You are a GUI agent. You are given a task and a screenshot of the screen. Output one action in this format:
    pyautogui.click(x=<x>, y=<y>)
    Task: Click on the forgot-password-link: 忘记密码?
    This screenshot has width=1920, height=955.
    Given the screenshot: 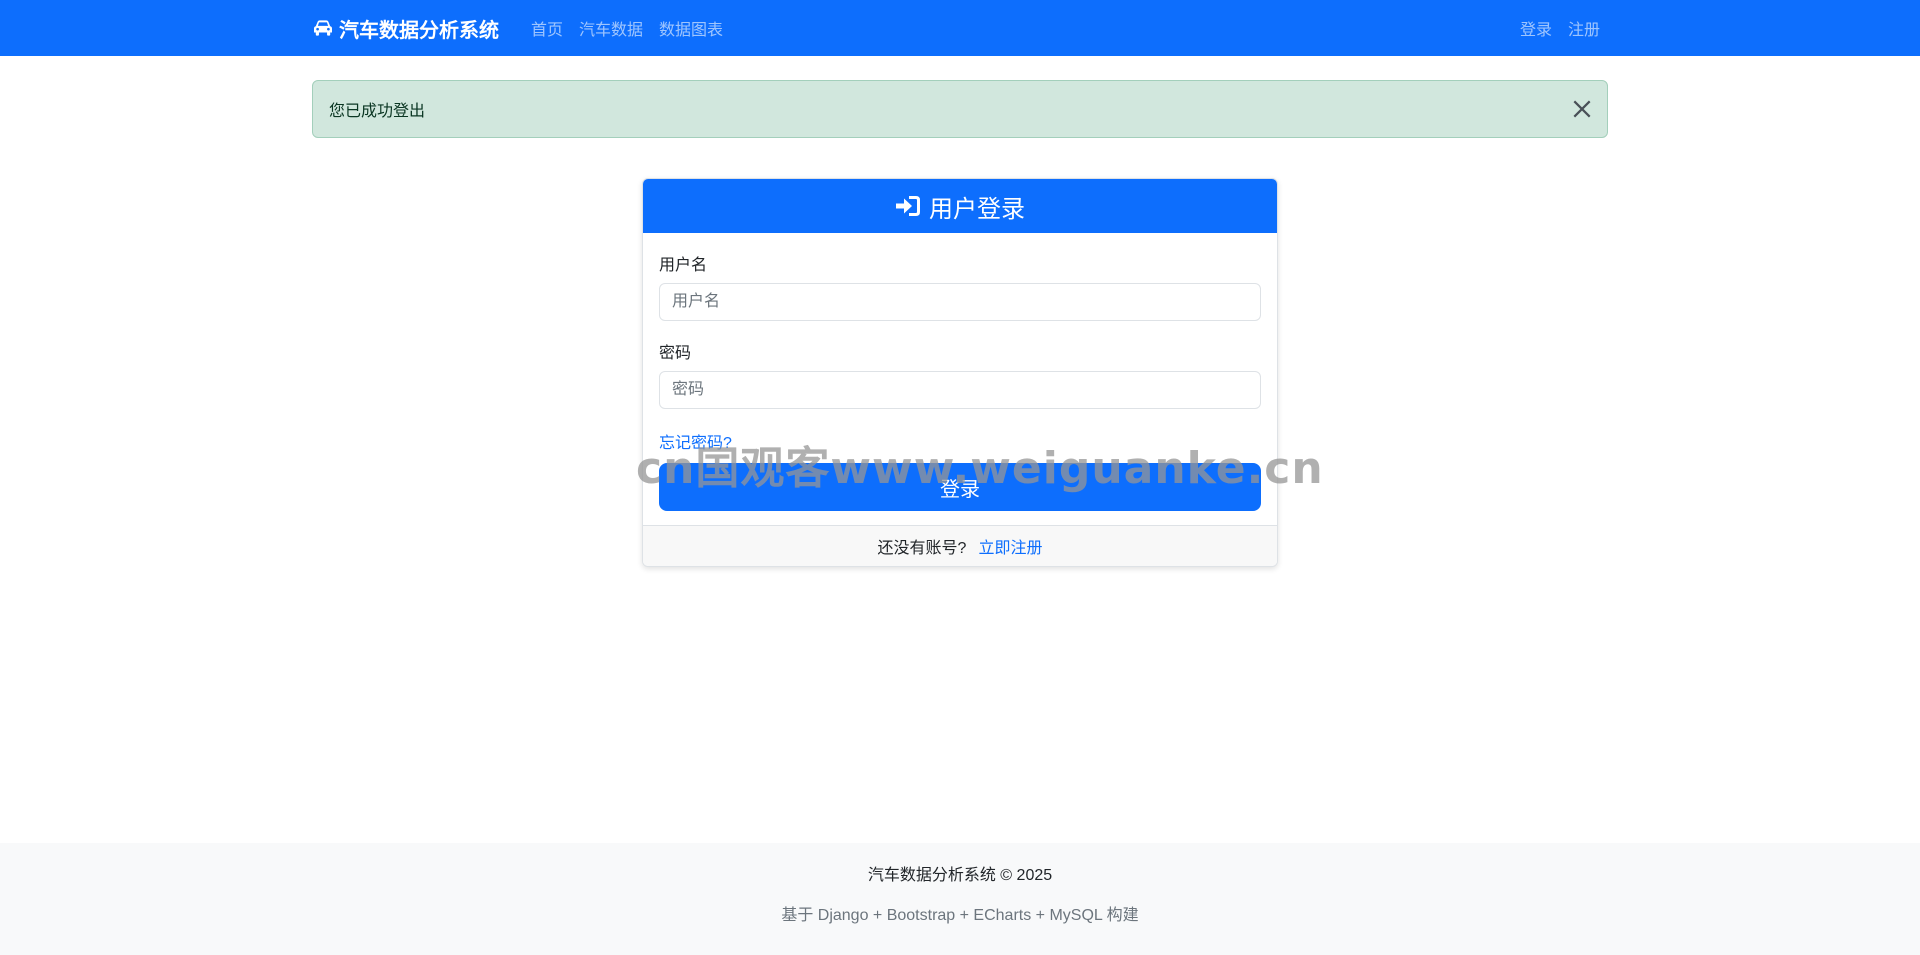 What is the action you would take?
    pyautogui.click(x=695, y=441)
    